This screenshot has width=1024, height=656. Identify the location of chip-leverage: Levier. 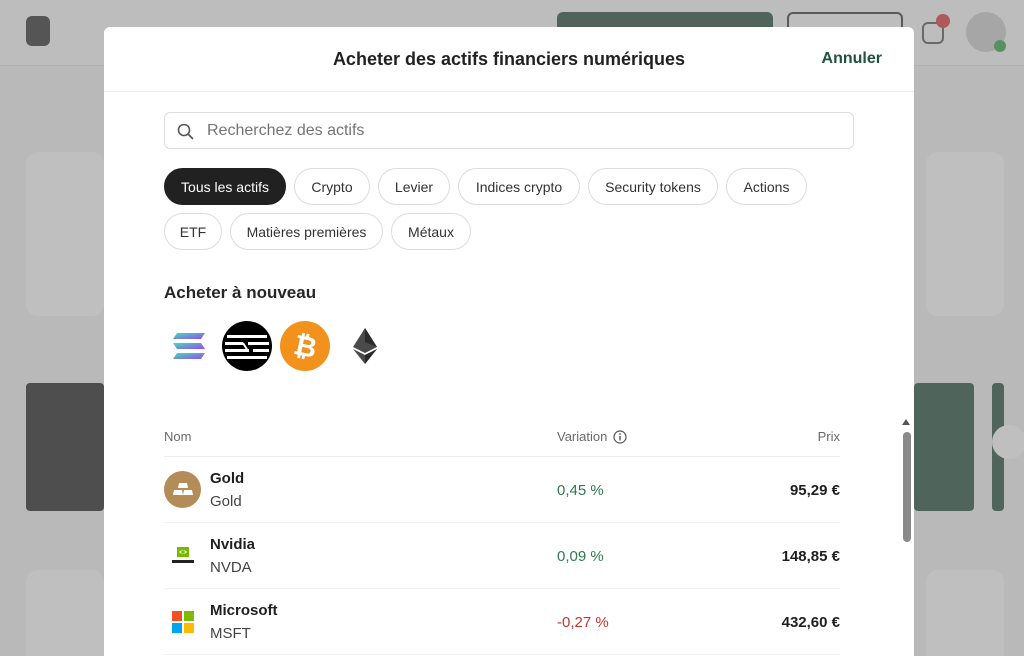
(414, 186).